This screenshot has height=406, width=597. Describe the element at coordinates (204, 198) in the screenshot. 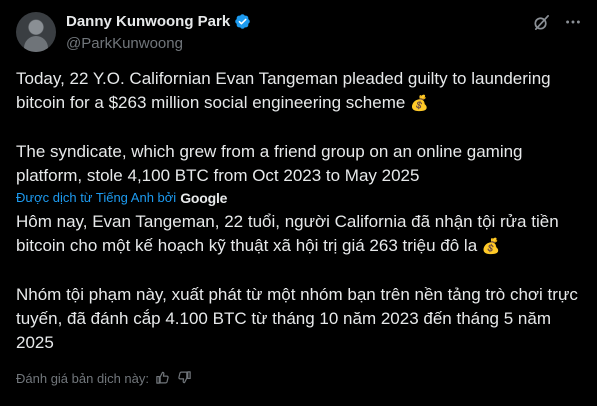

I see `google-logo: Google` at that location.